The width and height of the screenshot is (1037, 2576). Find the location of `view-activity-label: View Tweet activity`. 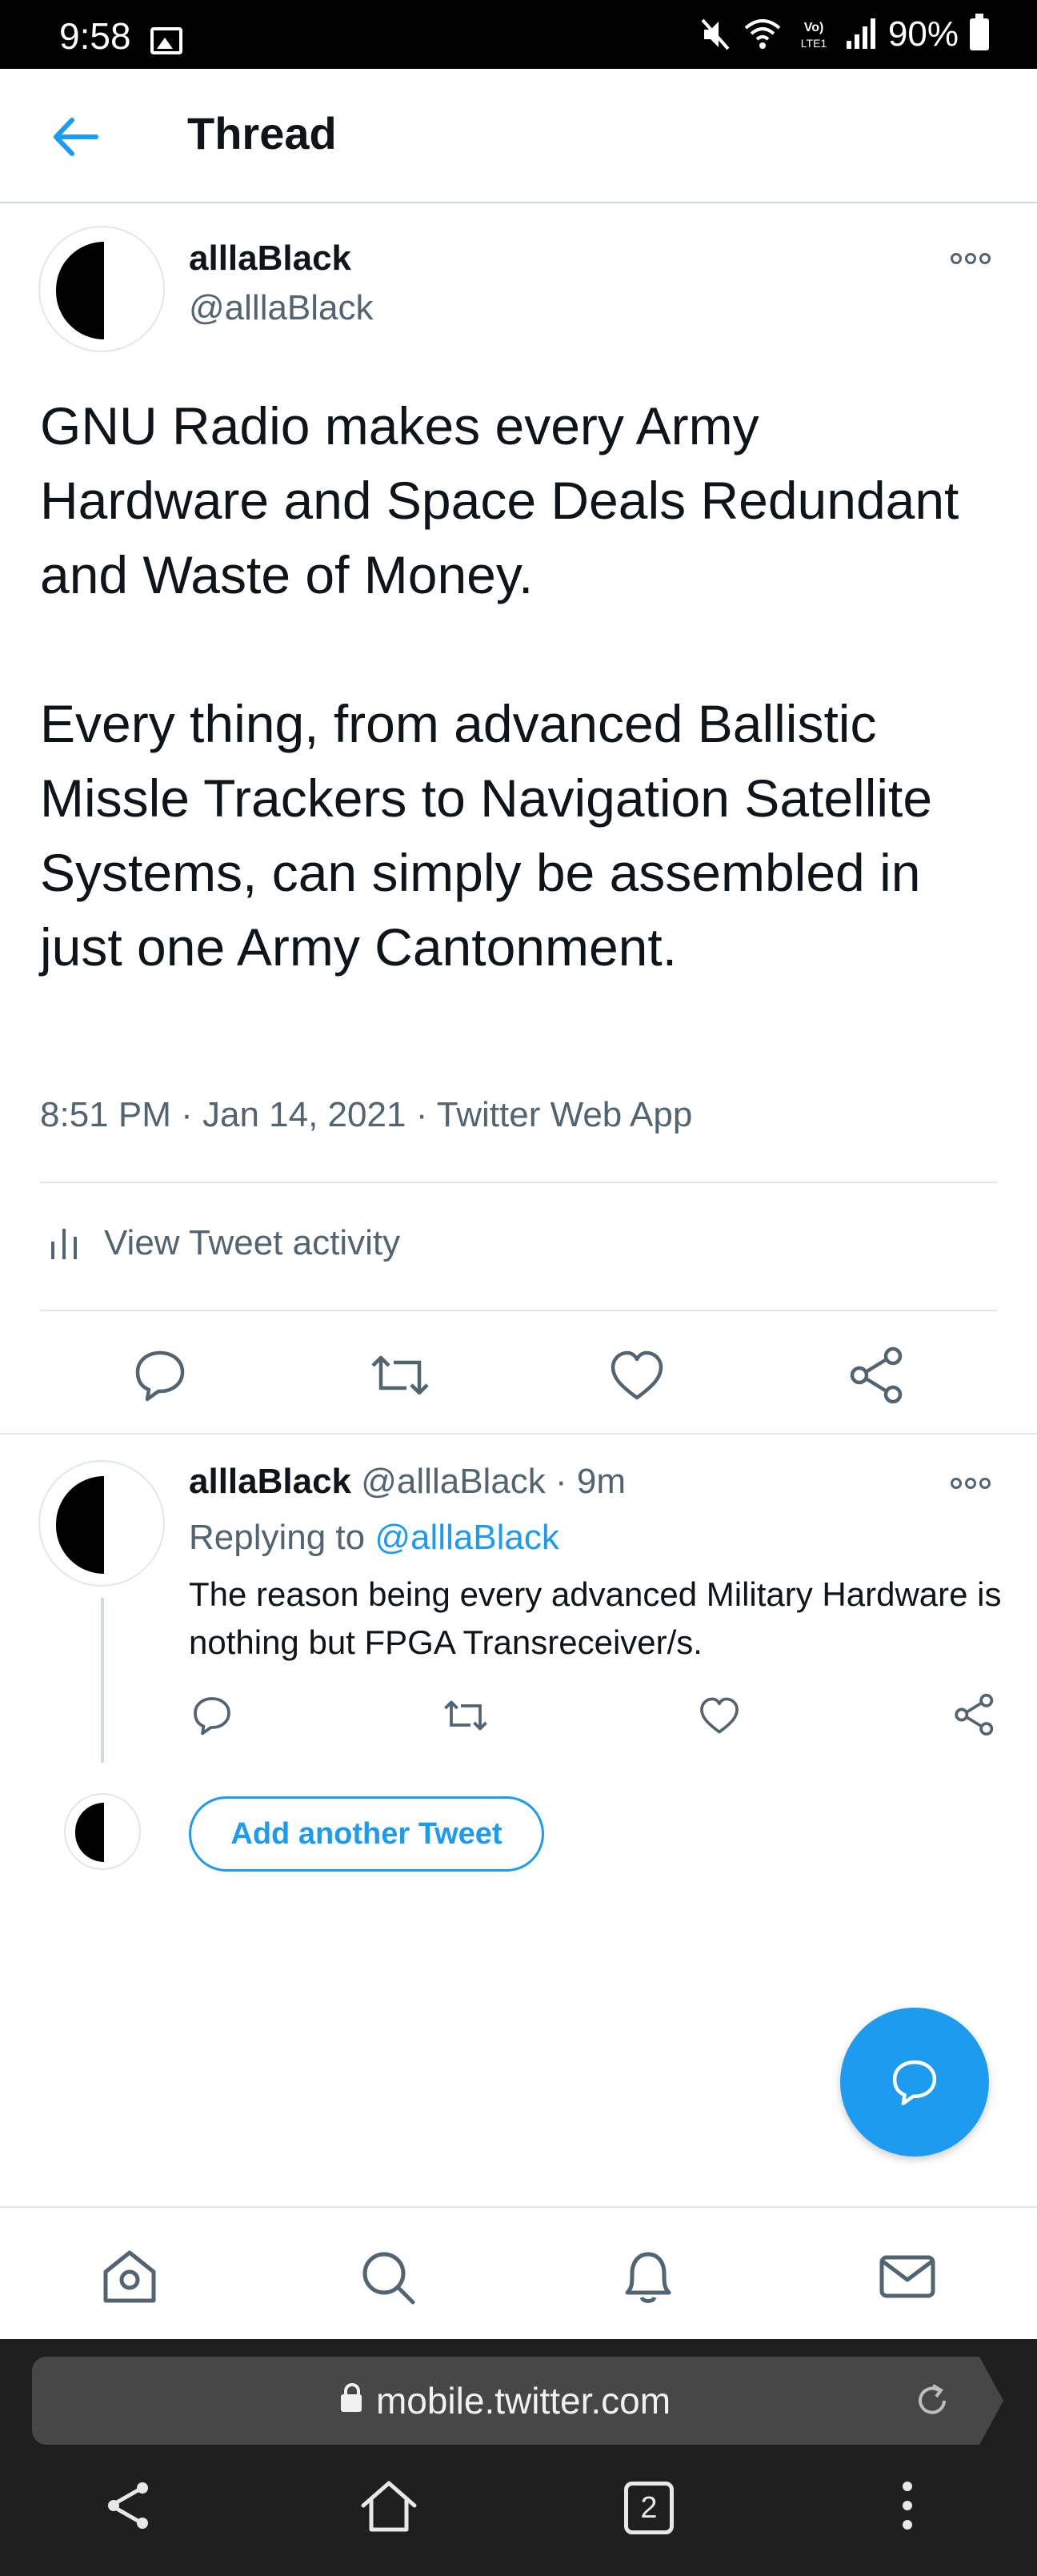

view-activity-label: View Tweet activity is located at coordinates (252, 1242).